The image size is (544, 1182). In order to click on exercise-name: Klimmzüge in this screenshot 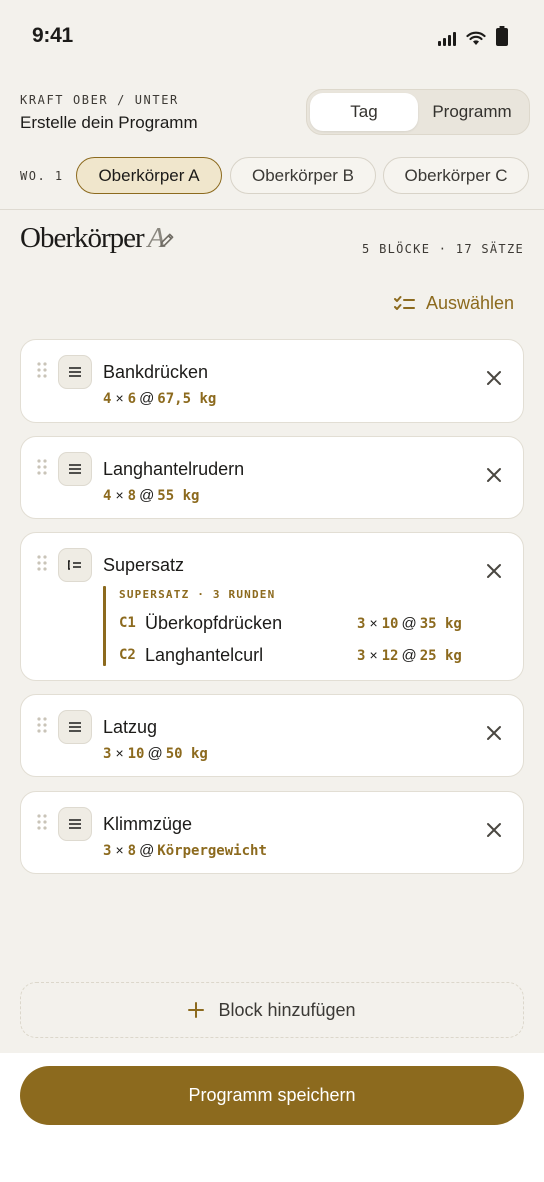, I will do `click(148, 824)`.